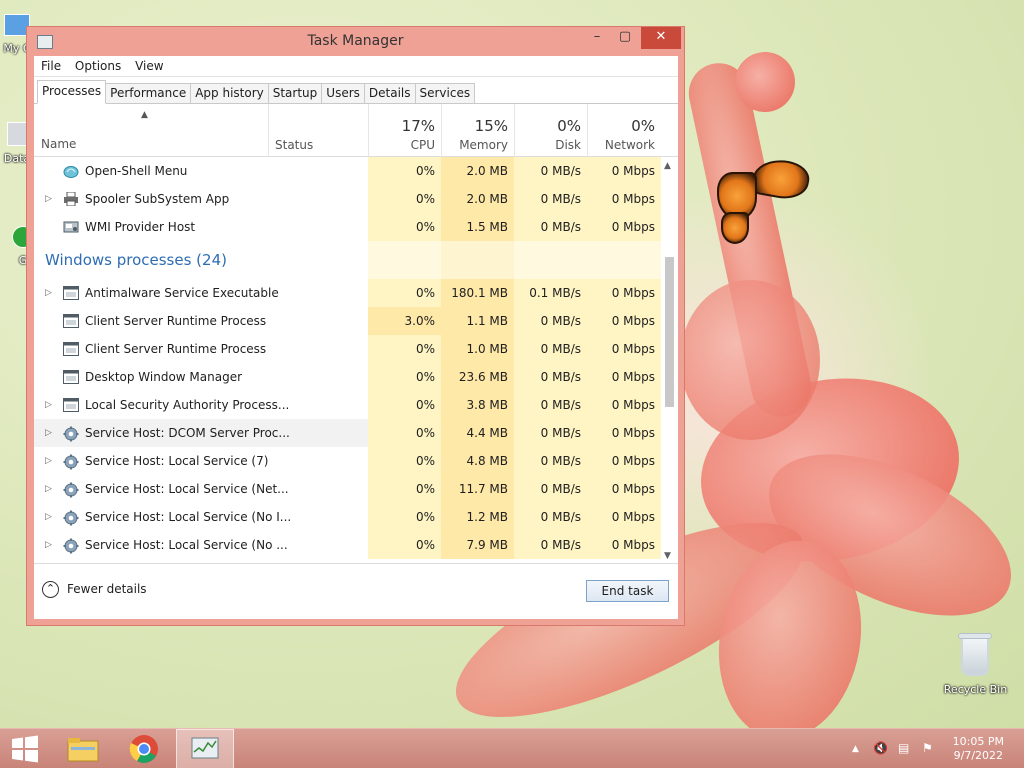  What do you see at coordinates (205, 748) in the screenshot?
I see `task-manager-taskbar-button` at bounding box center [205, 748].